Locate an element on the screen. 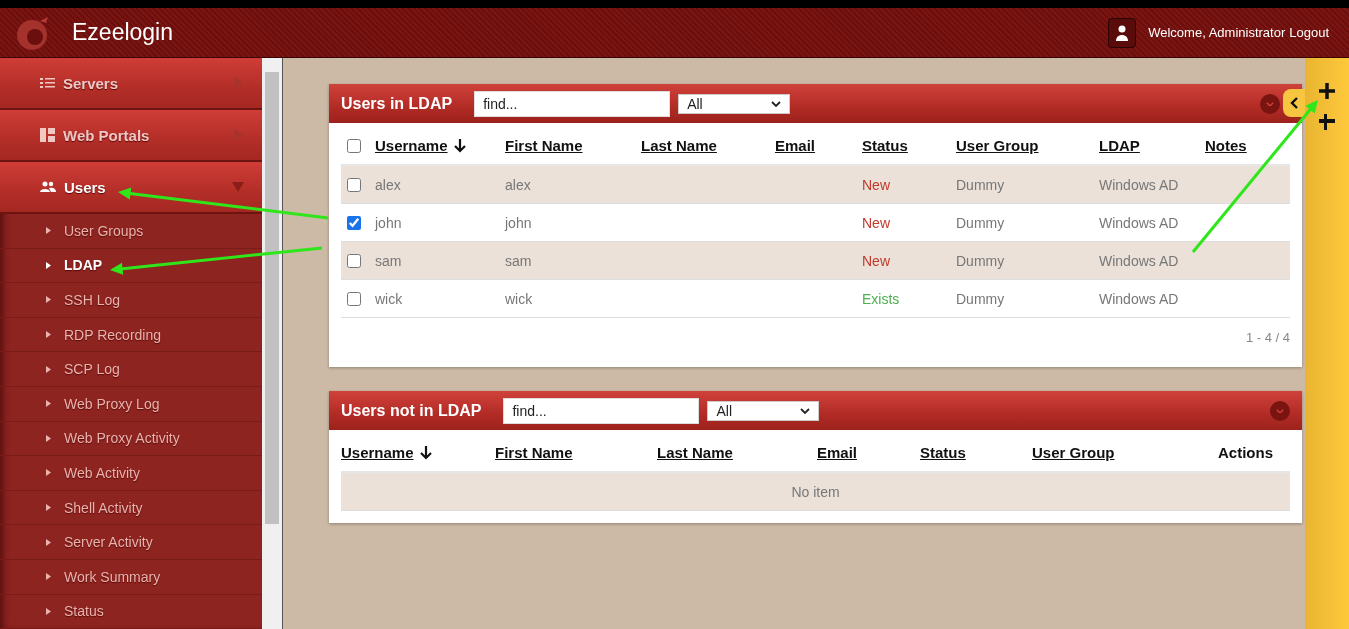 This screenshot has height=629, width=1349. logout-link: Logout is located at coordinates (1309, 32).